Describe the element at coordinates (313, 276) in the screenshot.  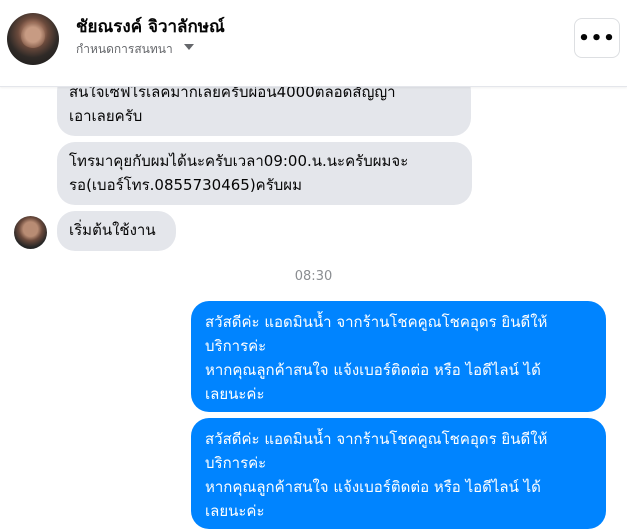
I see `message-timestamp: 08:30` at that location.